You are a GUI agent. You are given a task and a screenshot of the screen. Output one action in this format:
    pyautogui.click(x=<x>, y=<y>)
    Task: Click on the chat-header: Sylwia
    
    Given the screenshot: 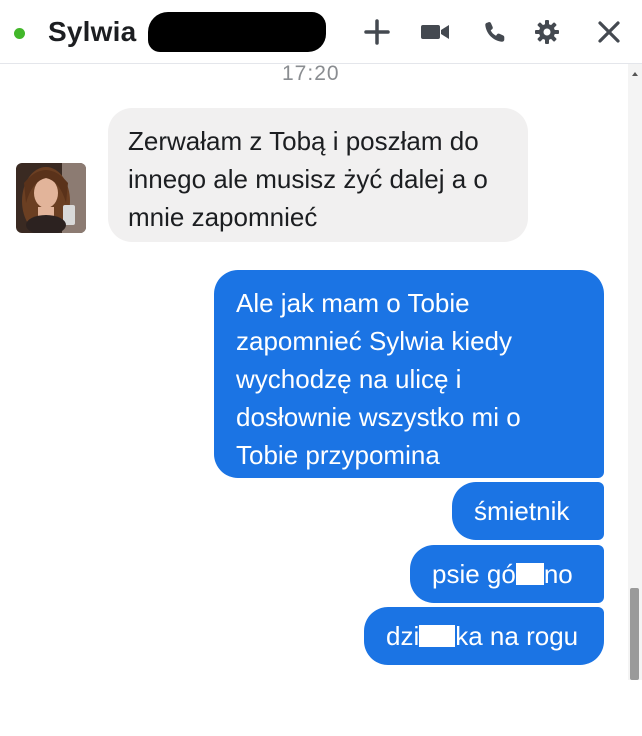 What is the action you would take?
    pyautogui.click(x=321, y=32)
    